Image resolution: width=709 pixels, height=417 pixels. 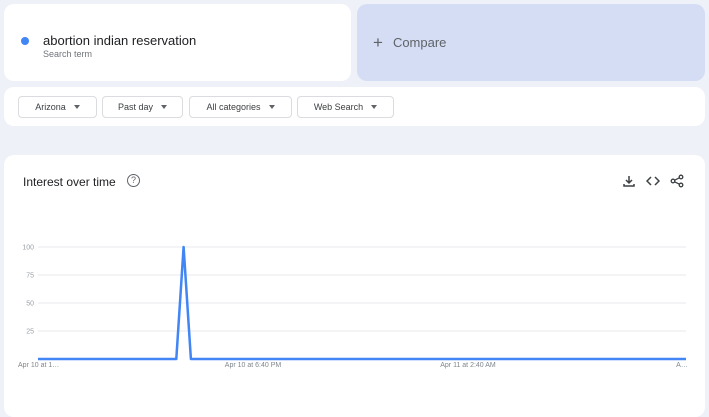 I want to click on location-filter: Arizona, so click(x=57, y=107).